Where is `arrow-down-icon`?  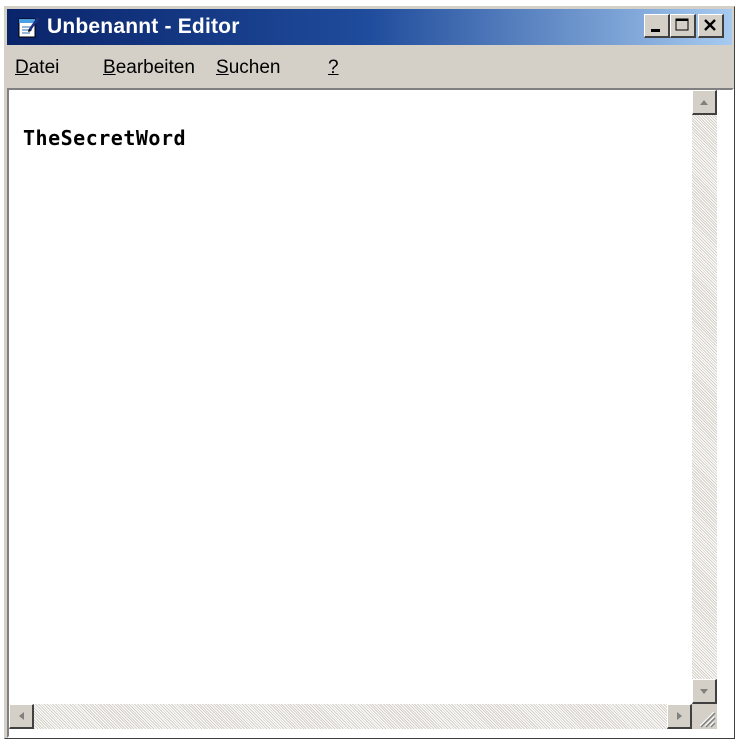
arrow-down-icon is located at coordinates (704, 691).